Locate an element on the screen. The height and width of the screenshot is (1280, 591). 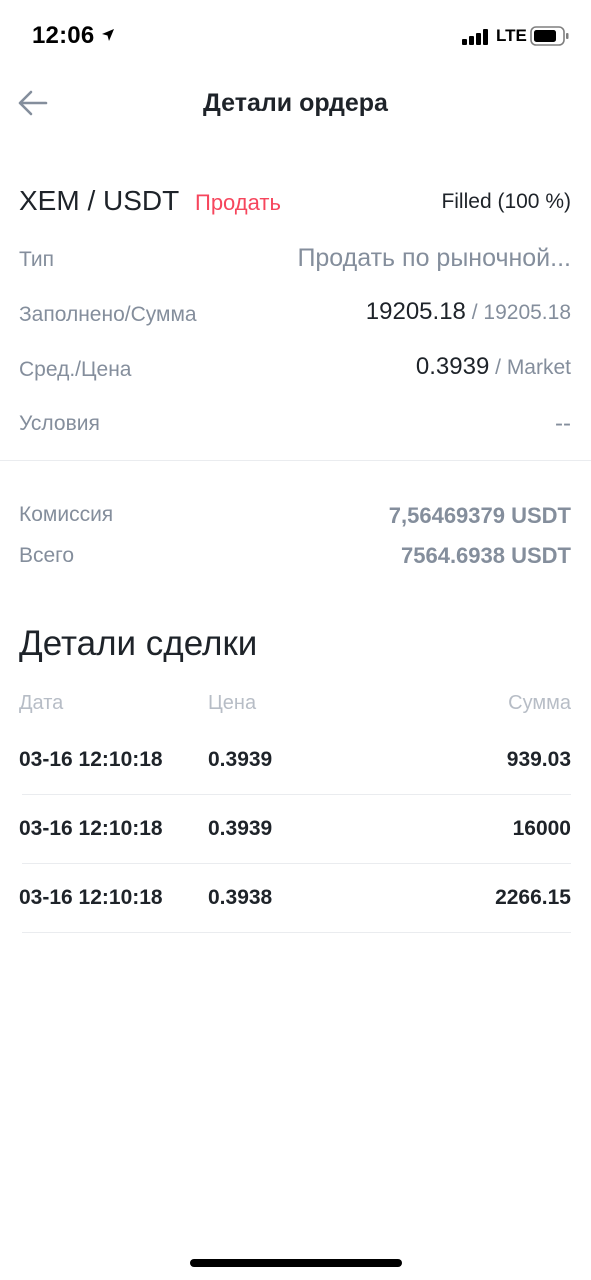
trade-amount: 16000 is located at coordinates (541, 828).